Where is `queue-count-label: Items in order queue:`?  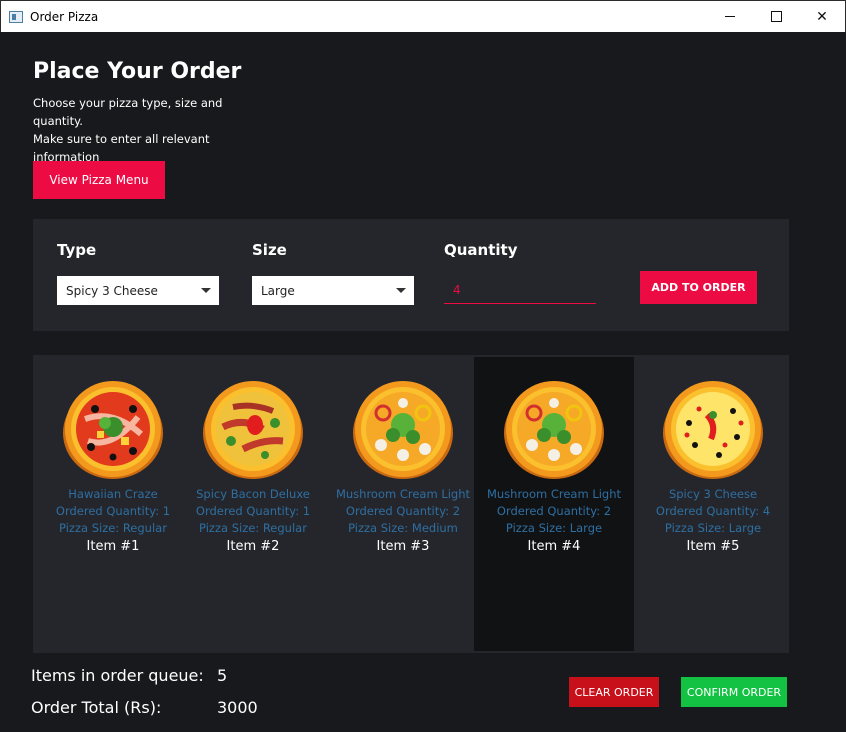 queue-count-label: Items in order queue: is located at coordinates (117, 675).